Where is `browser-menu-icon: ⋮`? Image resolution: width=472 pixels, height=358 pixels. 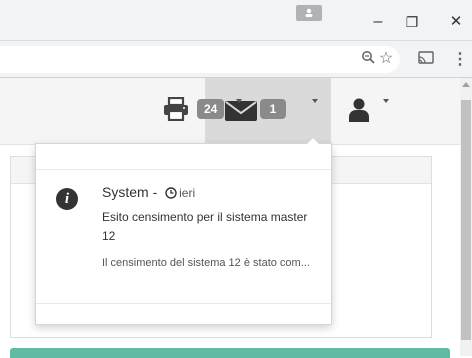 browser-menu-icon: ⋮ is located at coordinates (460, 60).